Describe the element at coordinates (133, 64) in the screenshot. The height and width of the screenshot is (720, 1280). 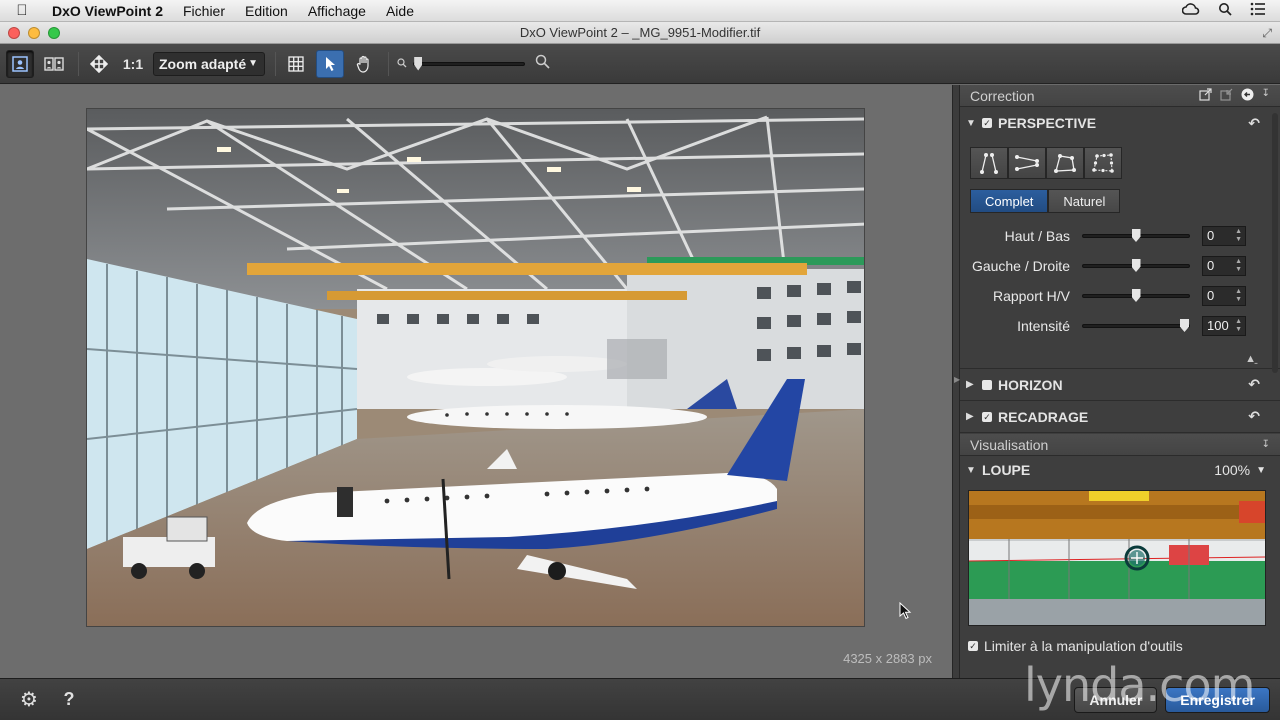
I see `zoom-1-1-button: 1:1` at that location.